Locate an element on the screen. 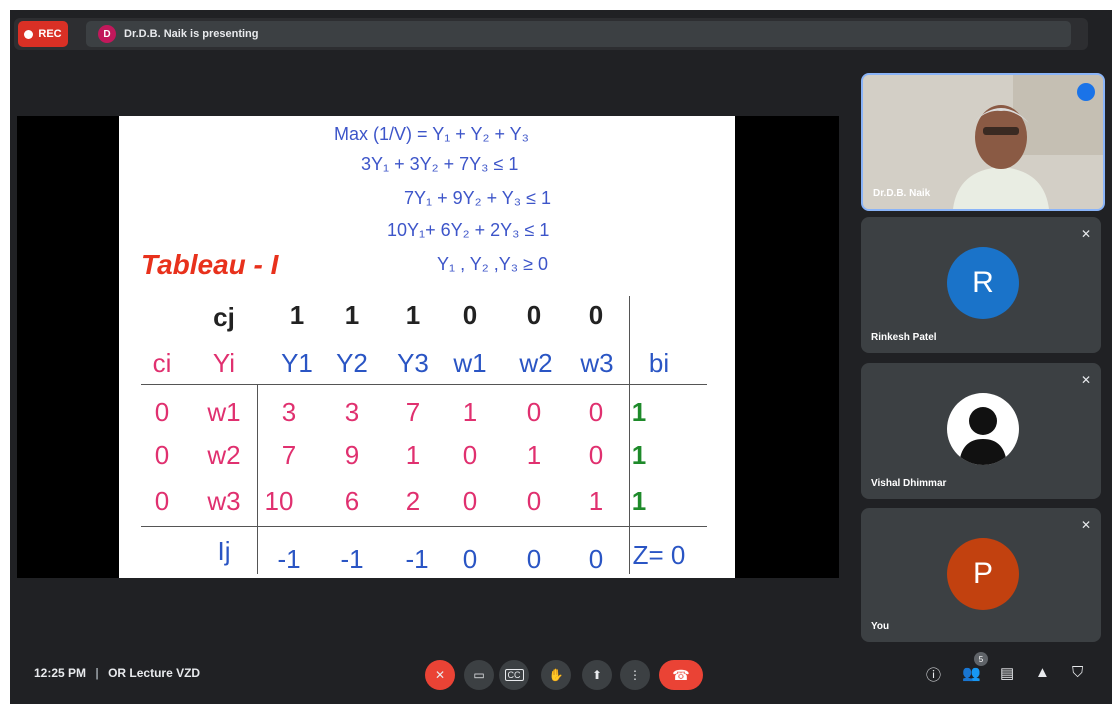 Image resolution: width=1112 pixels, height=704 pixels. camera-icon: ▭ is located at coordinates (479, 675).